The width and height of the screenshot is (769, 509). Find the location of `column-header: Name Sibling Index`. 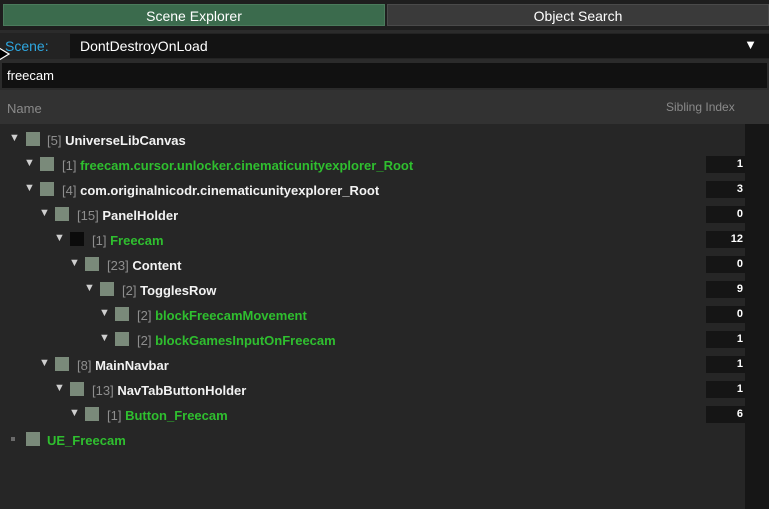

column-header: Name Sibling Index is located at coordinates (384, 107).